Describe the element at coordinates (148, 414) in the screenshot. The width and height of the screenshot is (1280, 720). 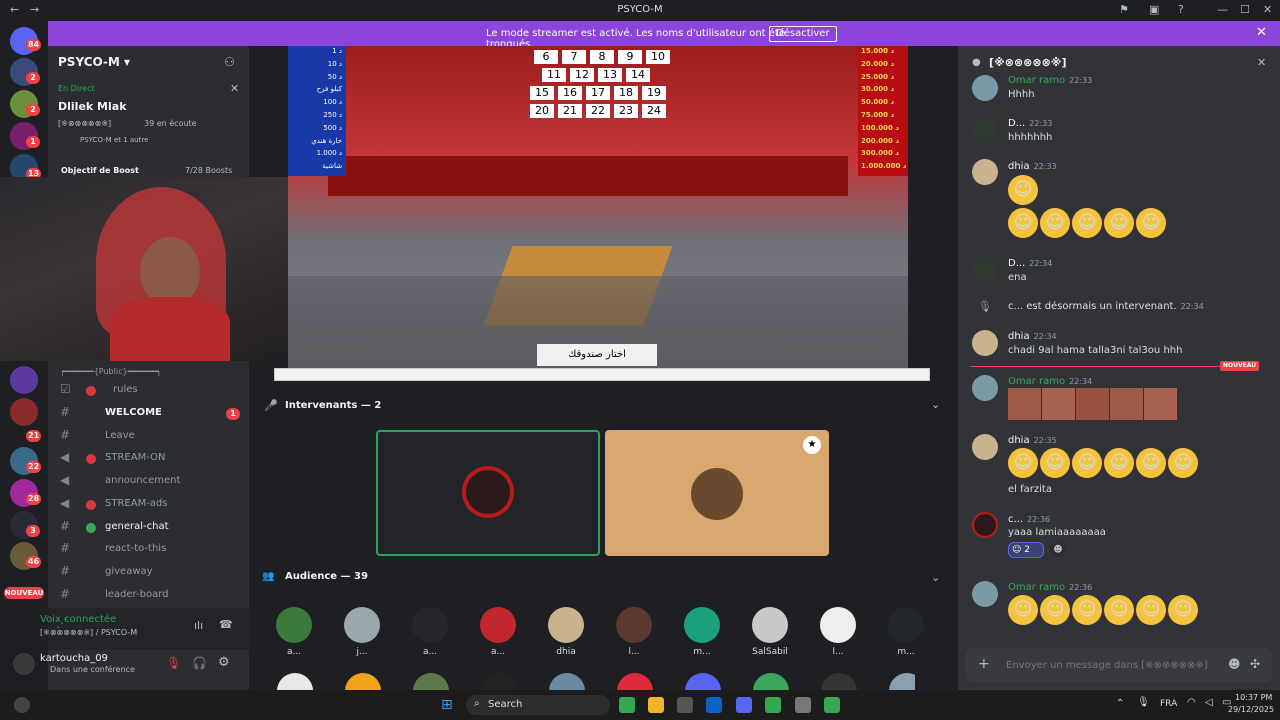
I see `channel-welcome: # WELCOME 1` at that location.